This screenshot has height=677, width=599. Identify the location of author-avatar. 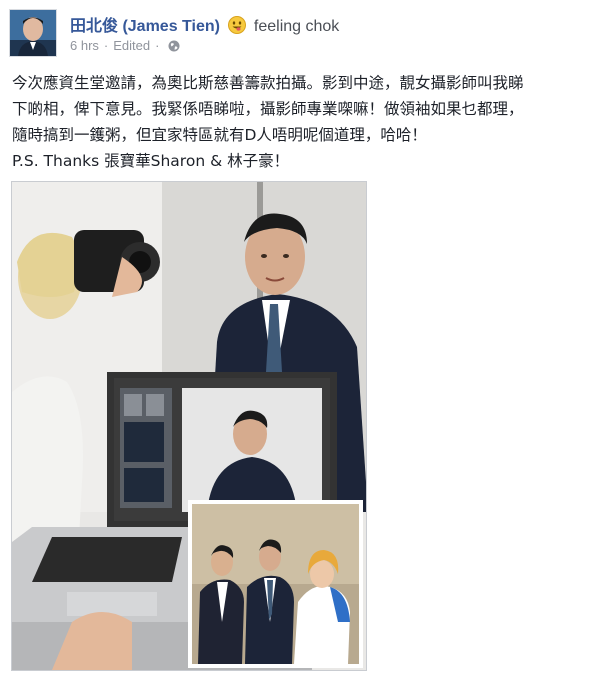
(33, 33).